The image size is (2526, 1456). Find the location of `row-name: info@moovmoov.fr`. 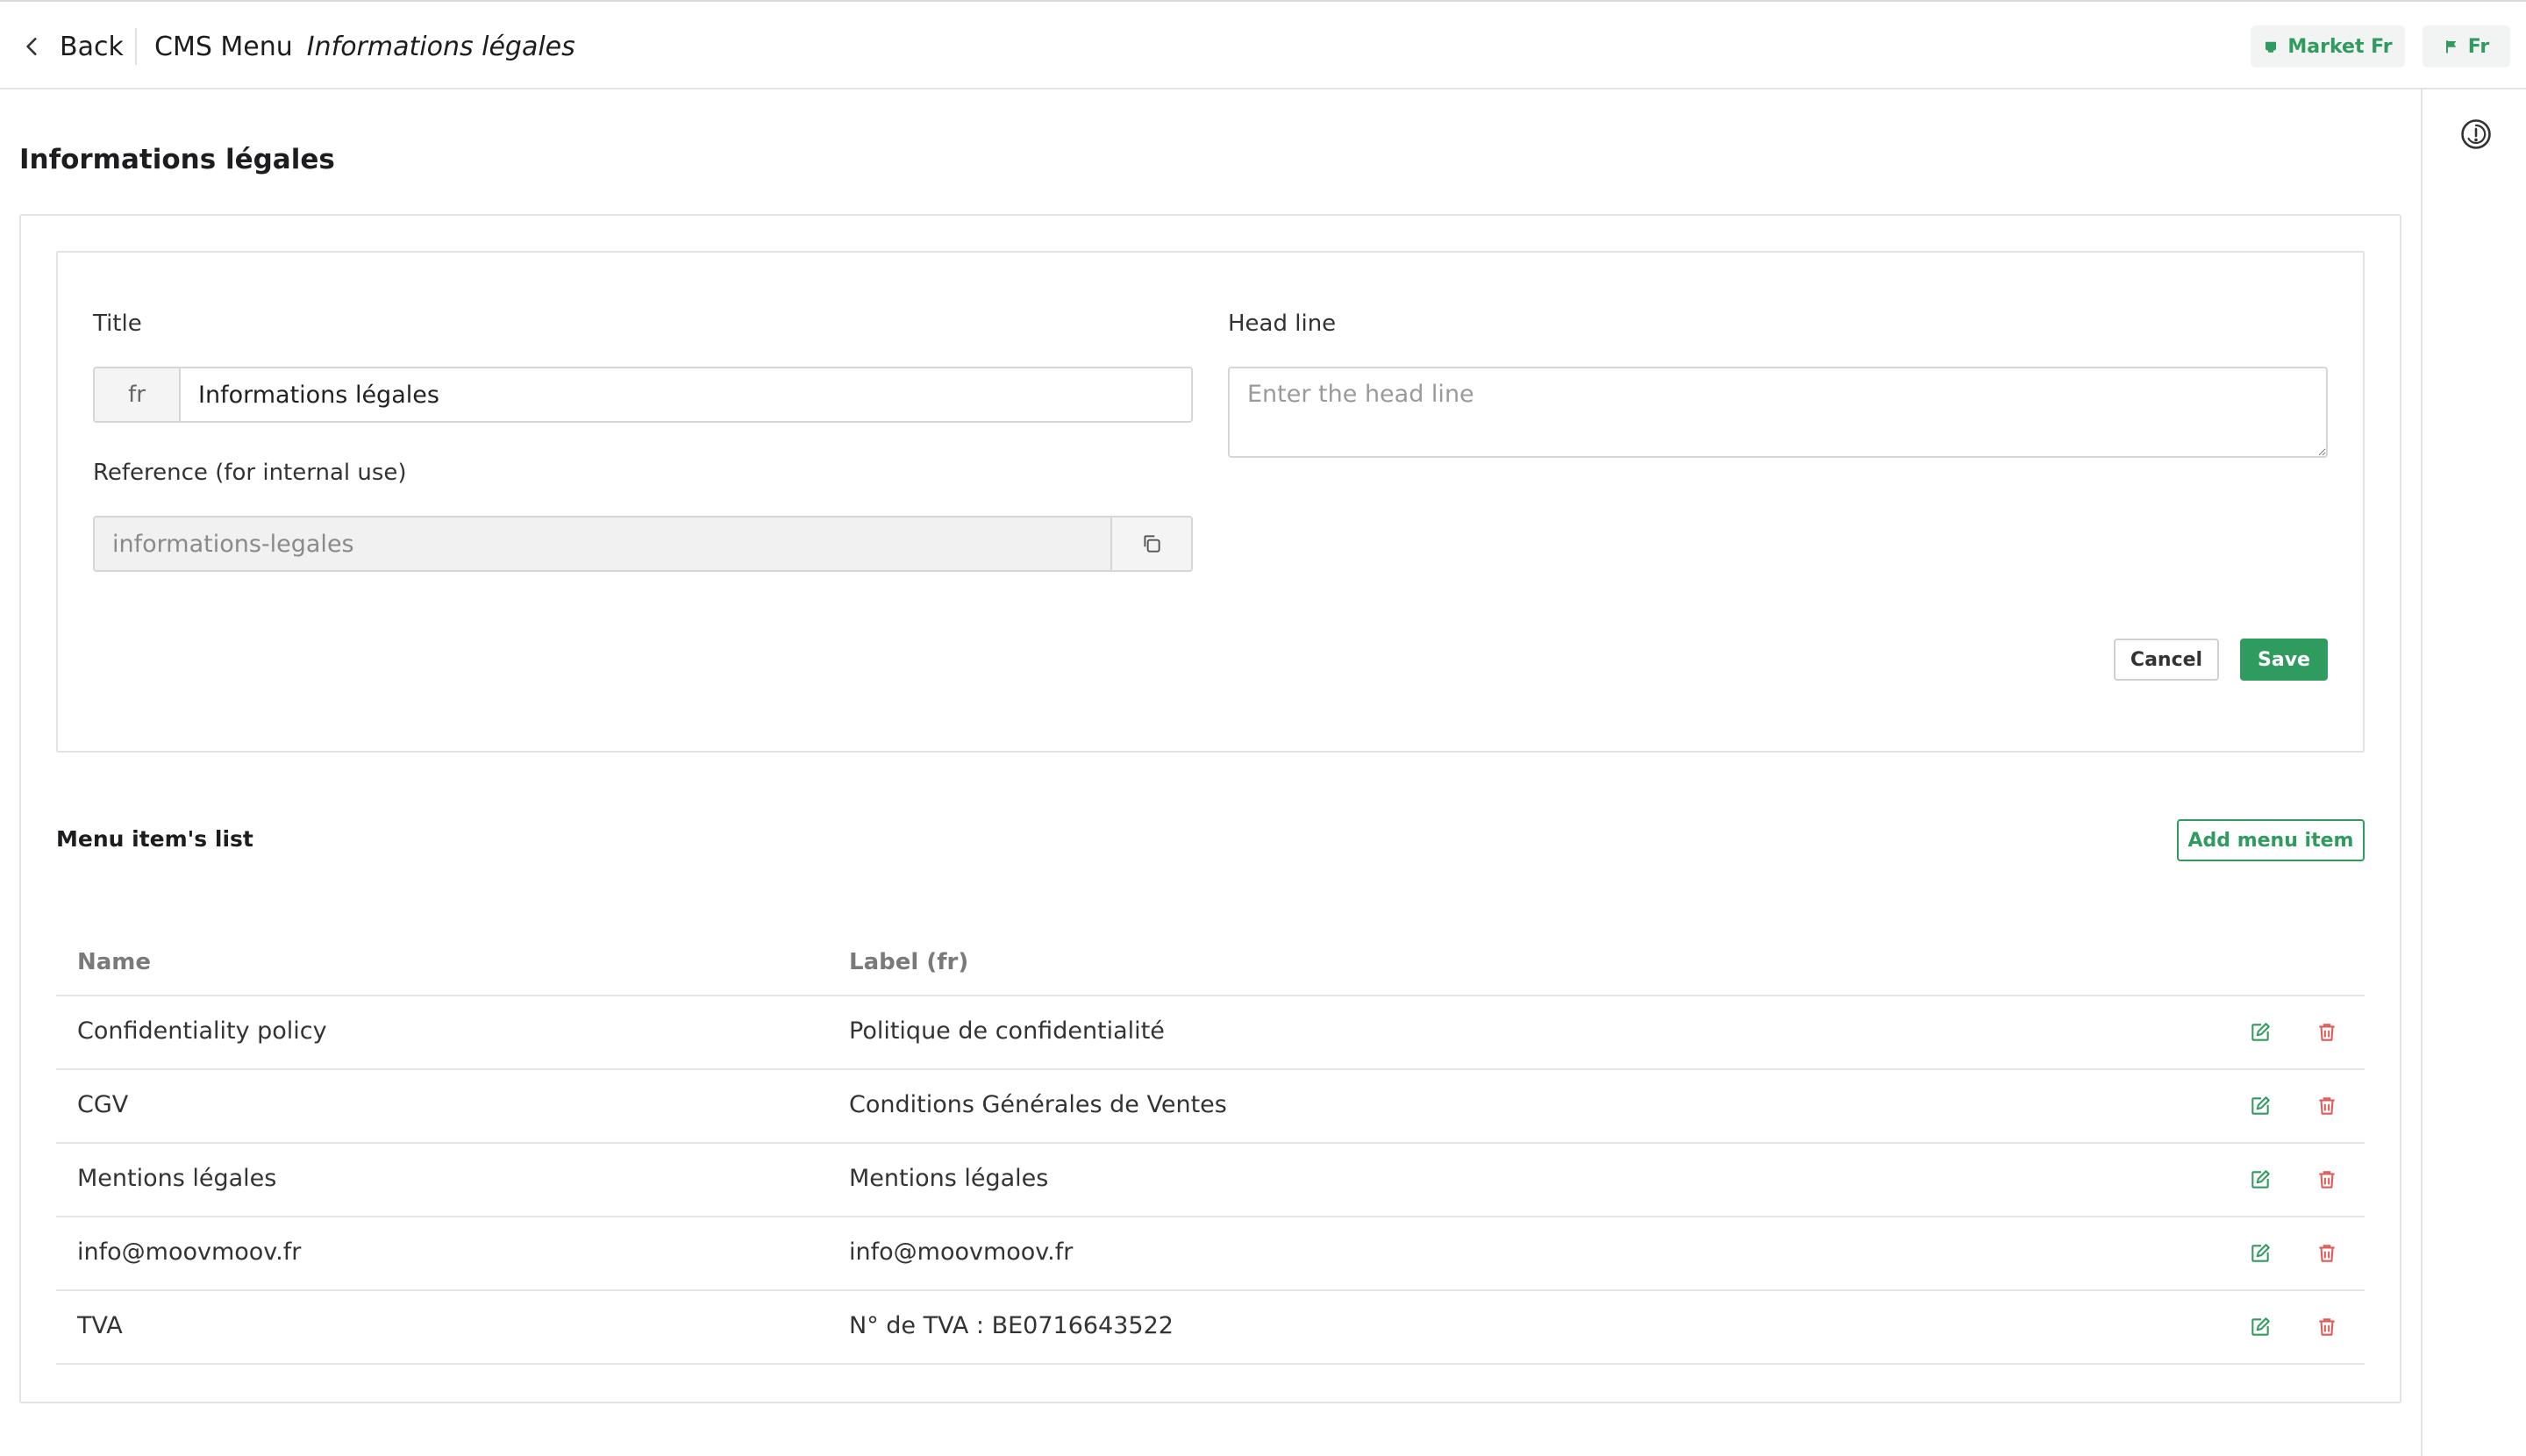

row-name: info@moovmoov.fr is located at coordinates (189, 1252).